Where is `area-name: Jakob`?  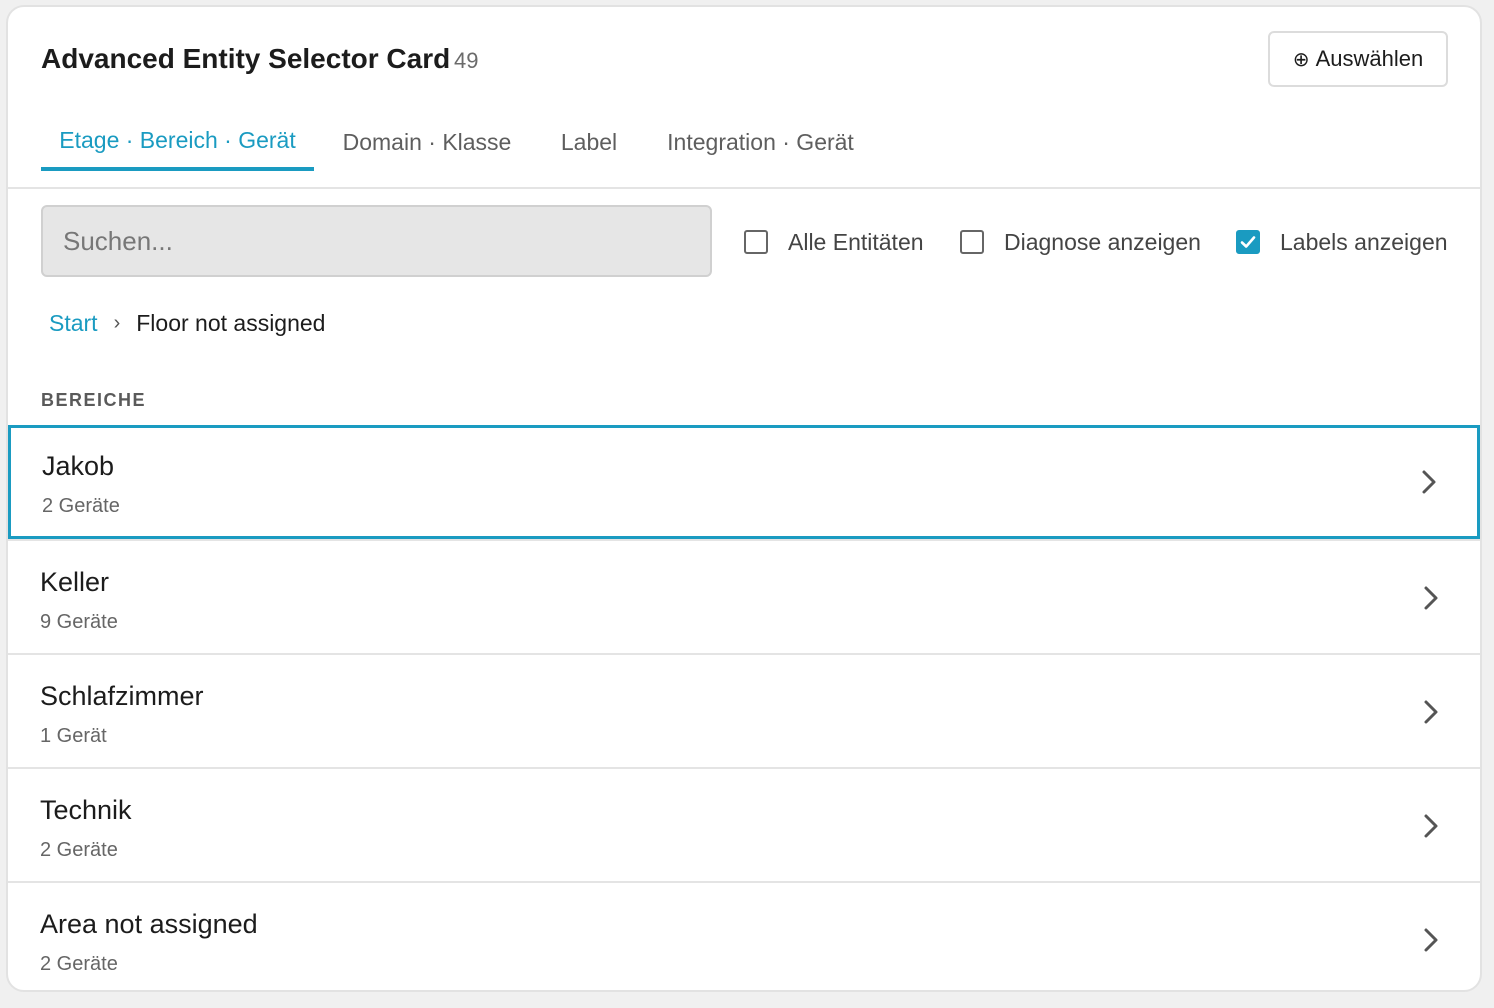 area-name: Jakob is located at coordinates (78, 466).